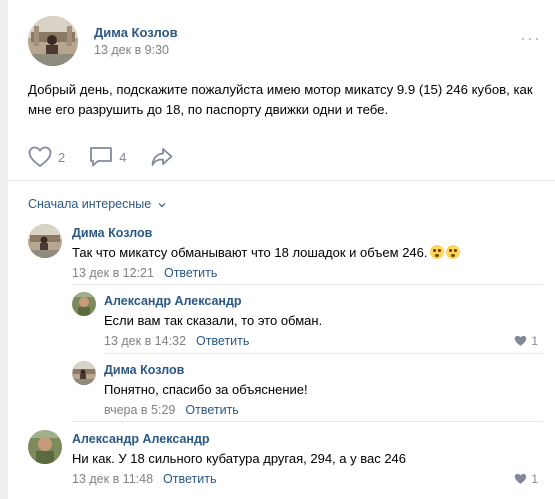 The image size is (555, 499). Describe the element at coordinates (145, 341) in the screenshot. I see `comment-date: 13 дек в 14:32` at that location.